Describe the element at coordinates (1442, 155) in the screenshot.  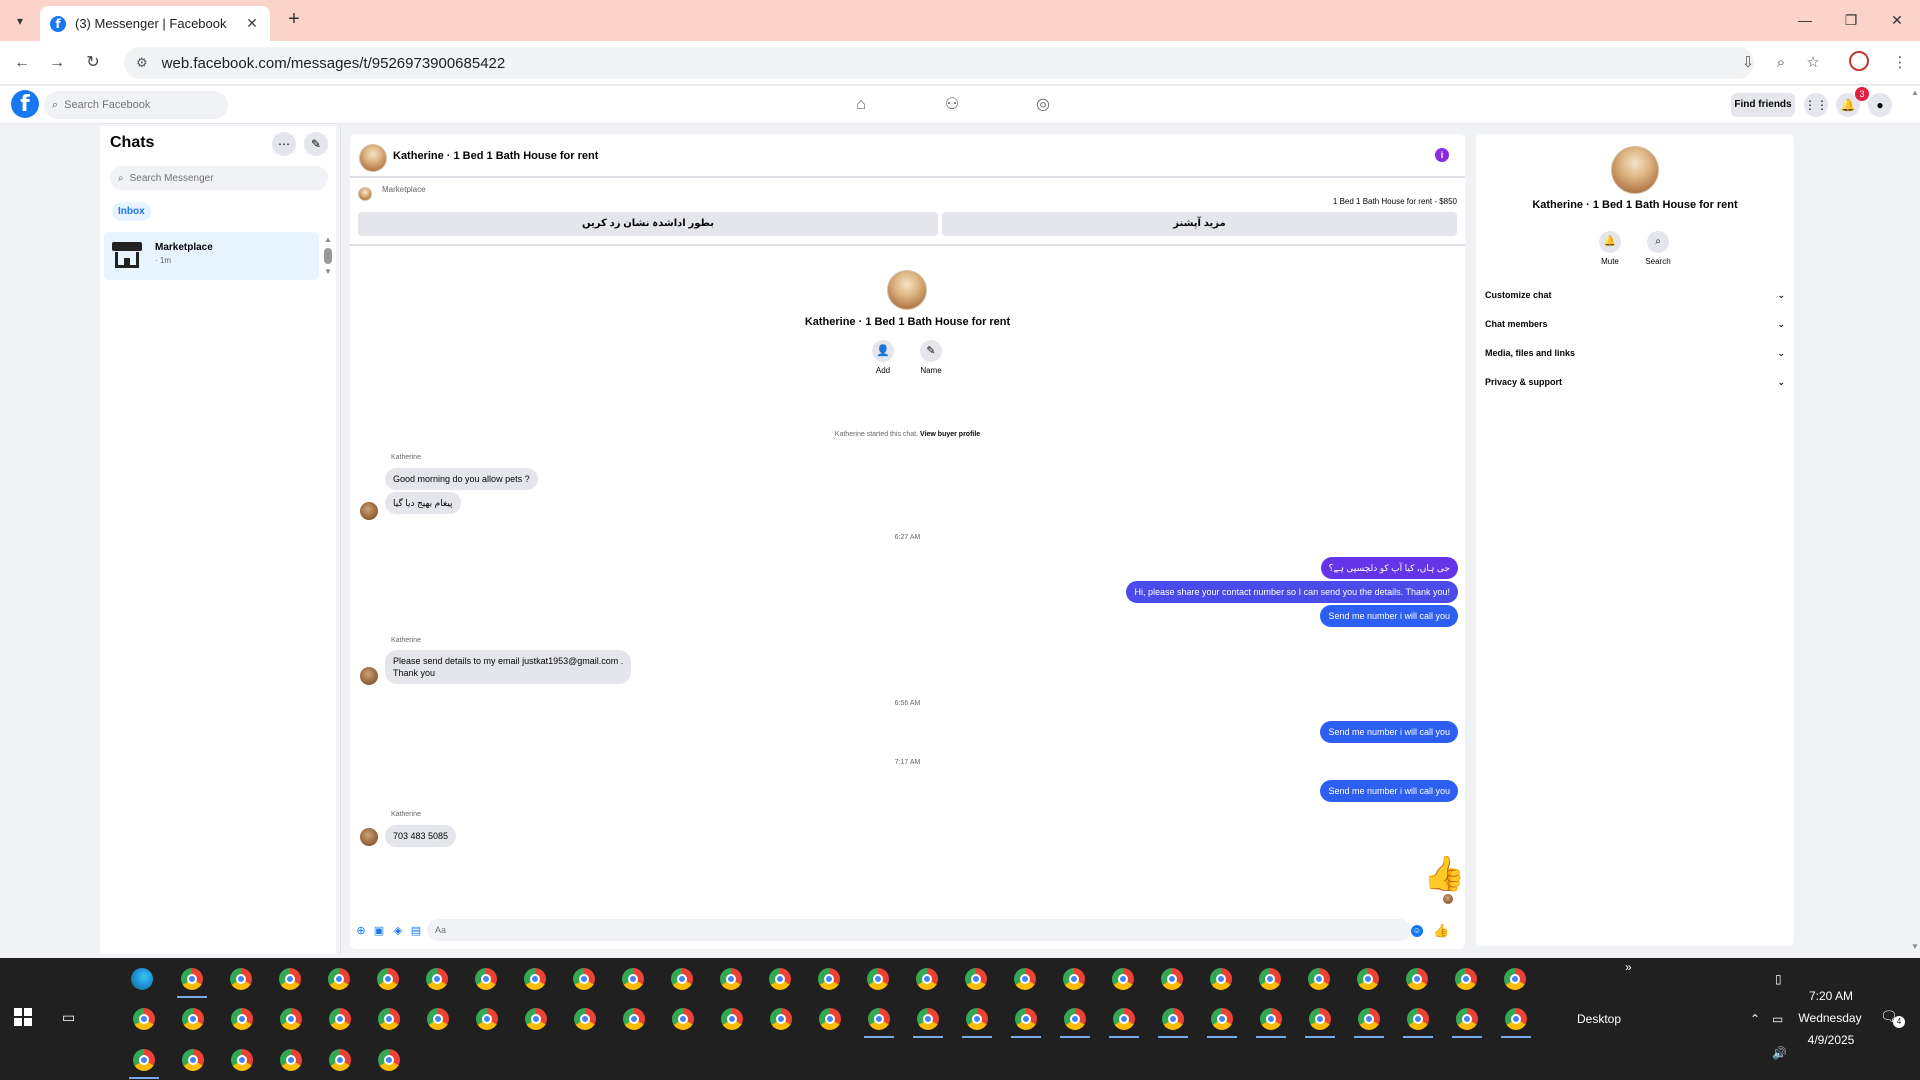
I see `conversation-info-icon: i` at that location.